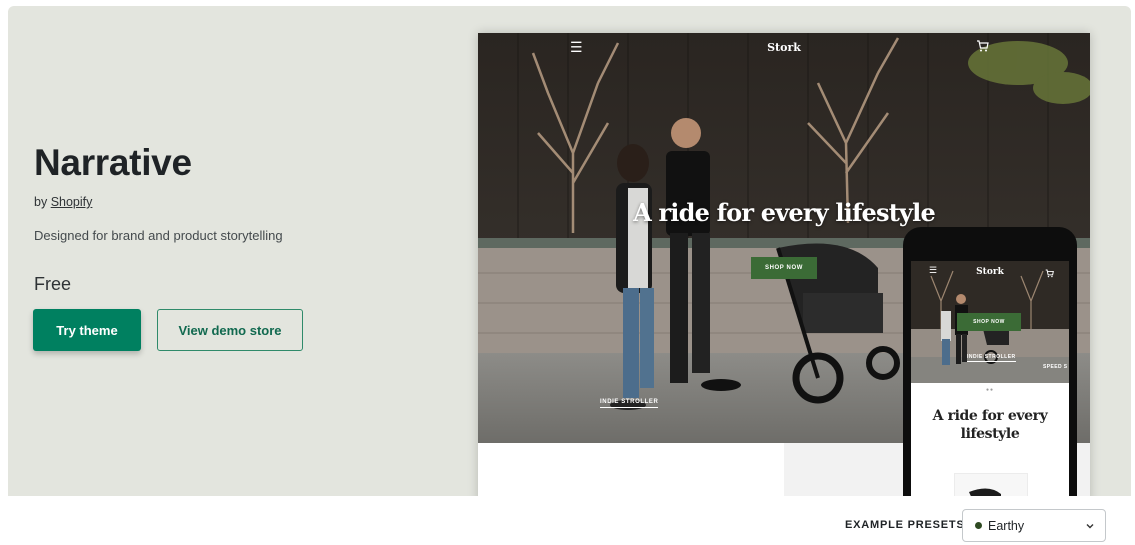 This screenshot has height=545, width=1135. What do you see at coordinates (53, 284) in the screenshot?
I see `theme-price: Free` at bounding box center [53, 284].